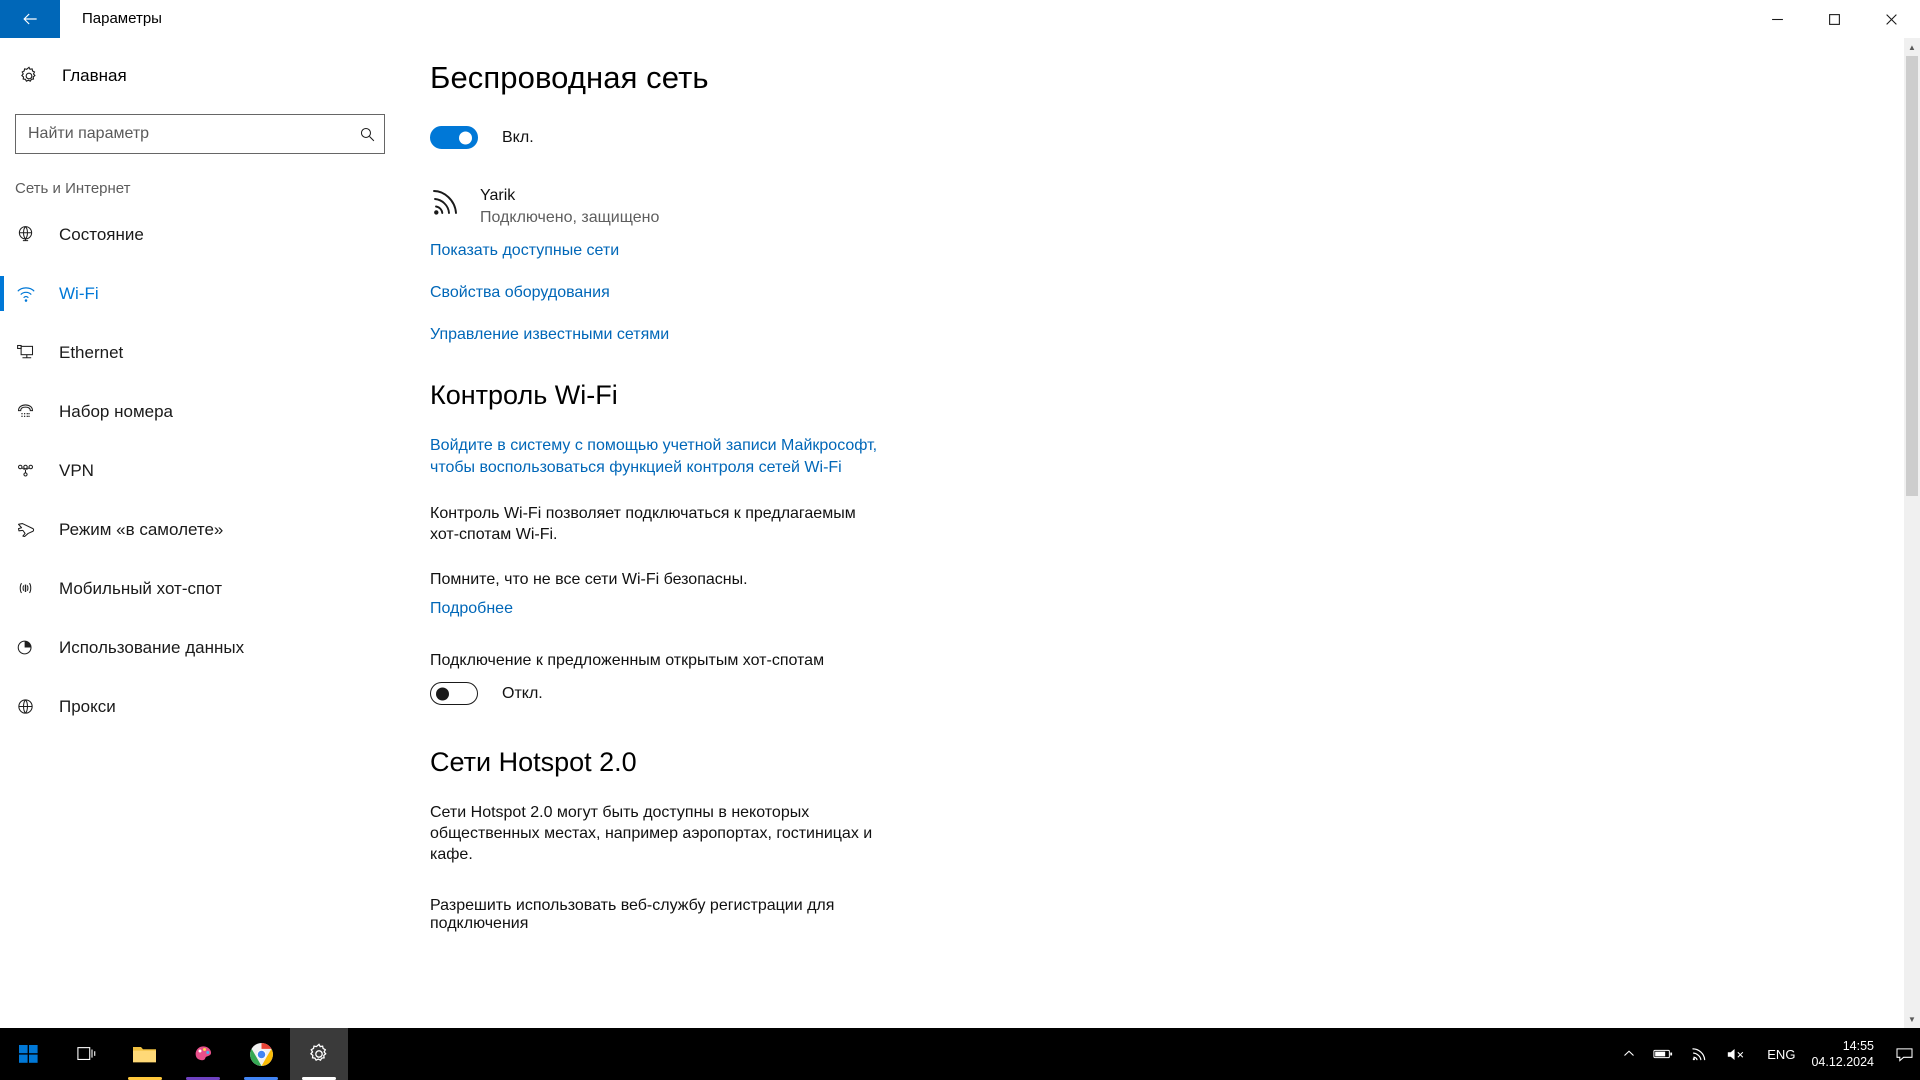 The image size is (1920, 1080). What do you see at coordinates (37, 529) in the screenshot?
I see `airplane-icon` at bounding box center [37, 529].